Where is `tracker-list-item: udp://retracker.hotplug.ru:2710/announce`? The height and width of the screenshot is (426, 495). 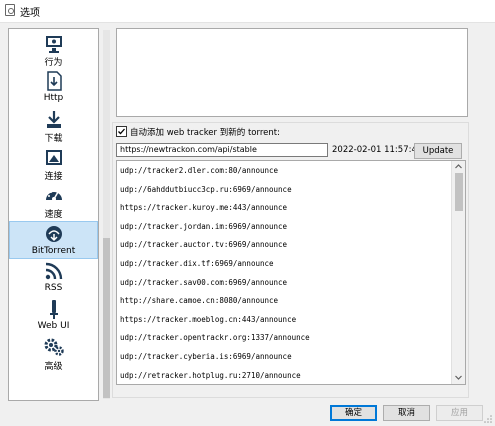
tracker-list-item: udp://retracker.hotplug.ru:2710/announce is located at coordinates (210, 375).